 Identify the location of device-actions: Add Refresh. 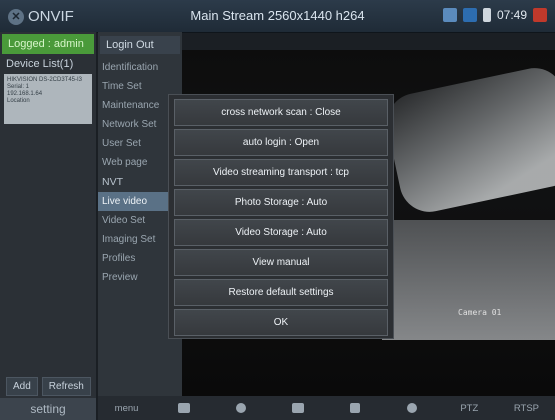
(48, 386).